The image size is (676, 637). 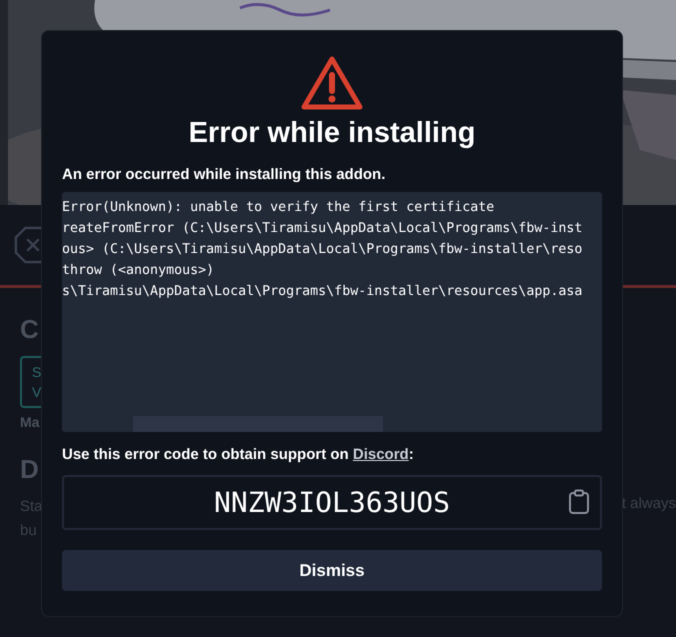 What do you see at coordinates (30, 422) in the screenshot?
I see `label: Ma` at bounding box center [30, 422].